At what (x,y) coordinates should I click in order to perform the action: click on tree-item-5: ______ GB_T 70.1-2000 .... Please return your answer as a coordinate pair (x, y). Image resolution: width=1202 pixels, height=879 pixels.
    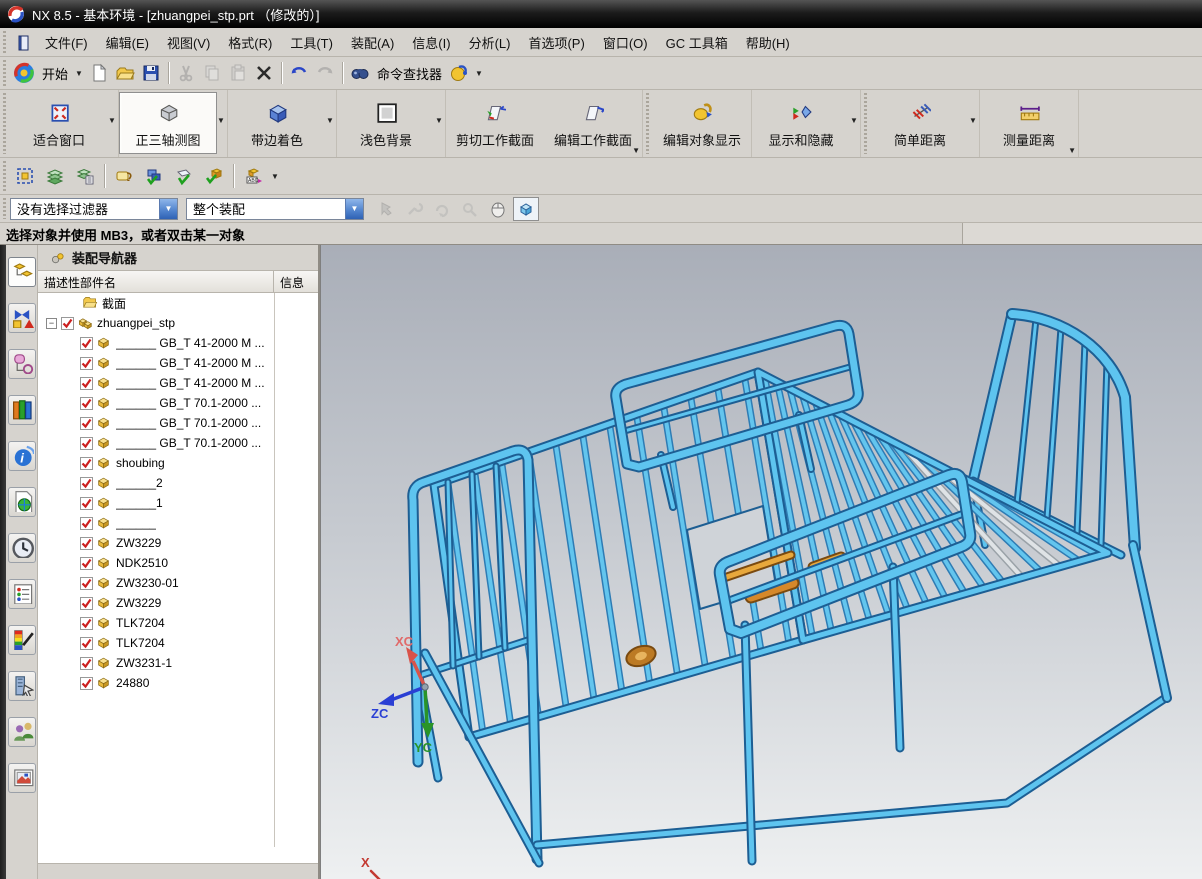
    Looking at the image, I should click on (178, 403).